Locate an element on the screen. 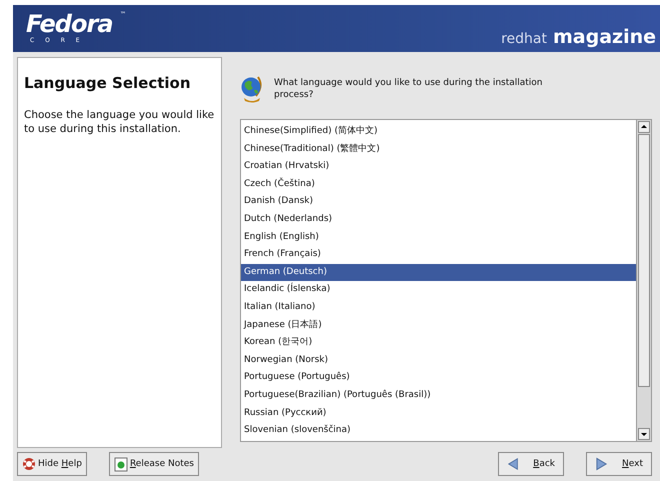 The width and height of the screenshot is (660, 481). language-item: Korean (한국어) is located at coordinates (438, 343).